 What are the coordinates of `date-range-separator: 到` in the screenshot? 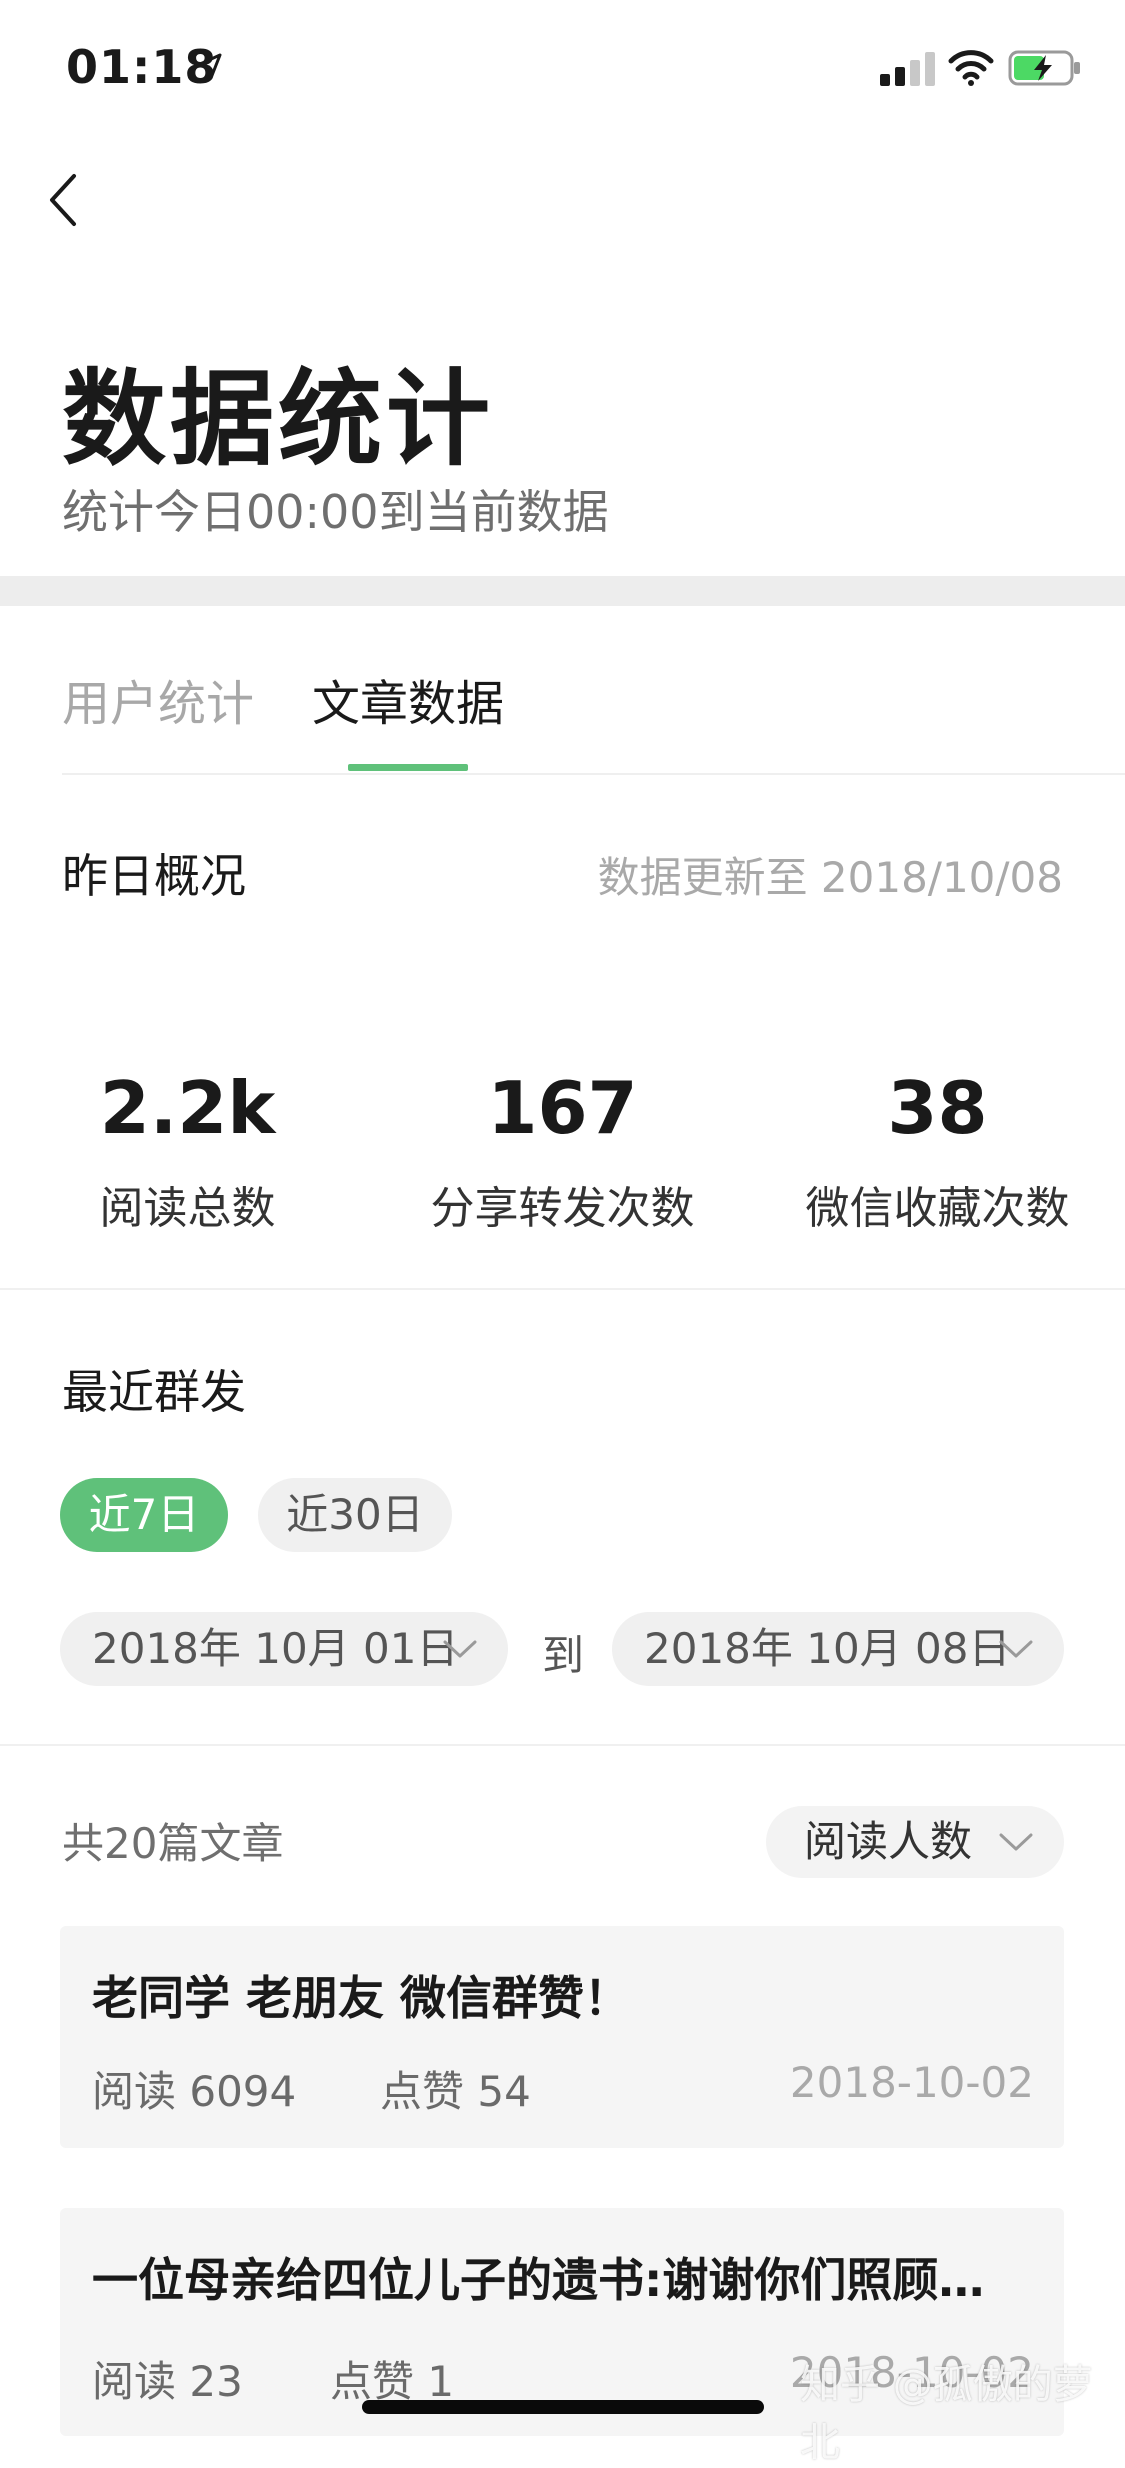 It's located at (563, 1655).